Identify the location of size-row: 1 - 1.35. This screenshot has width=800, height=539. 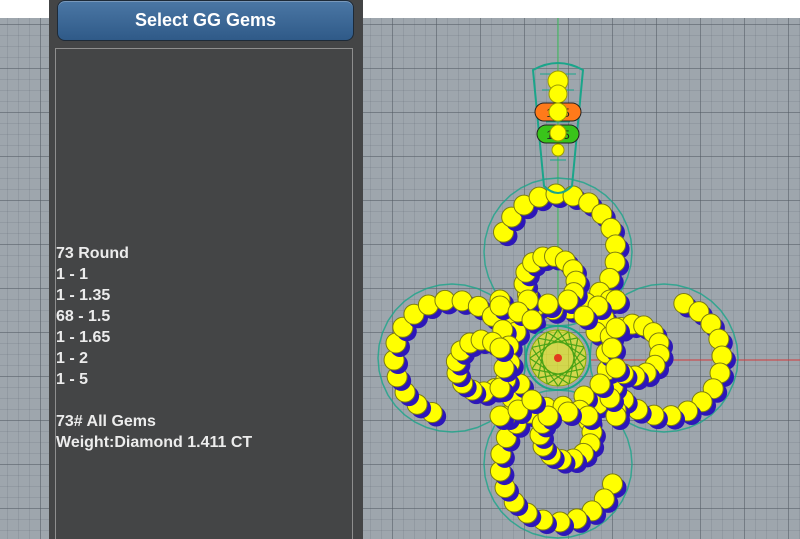
(83, 295).